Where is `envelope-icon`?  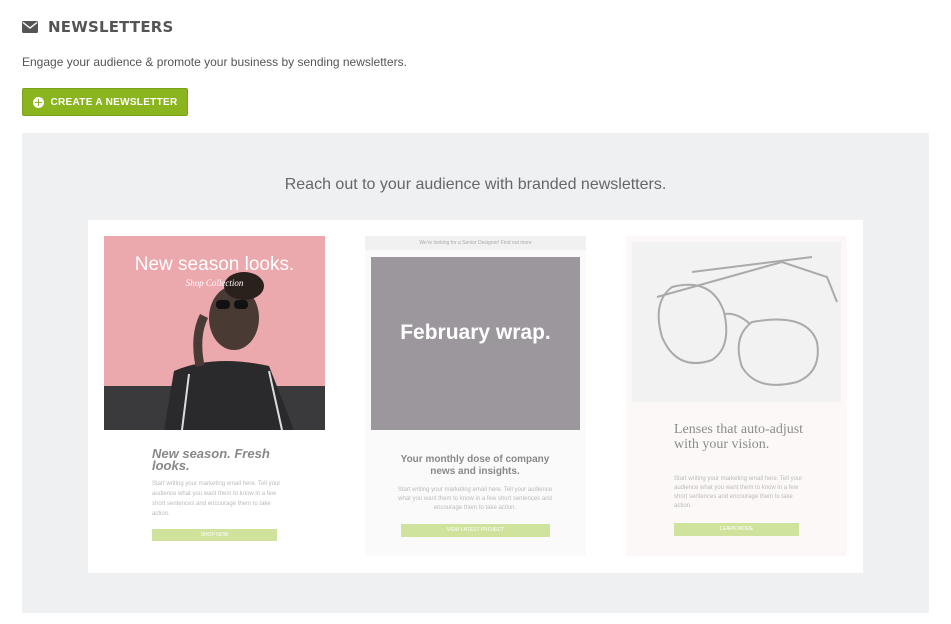 envelope-icon is located at coordinates (30, 27).